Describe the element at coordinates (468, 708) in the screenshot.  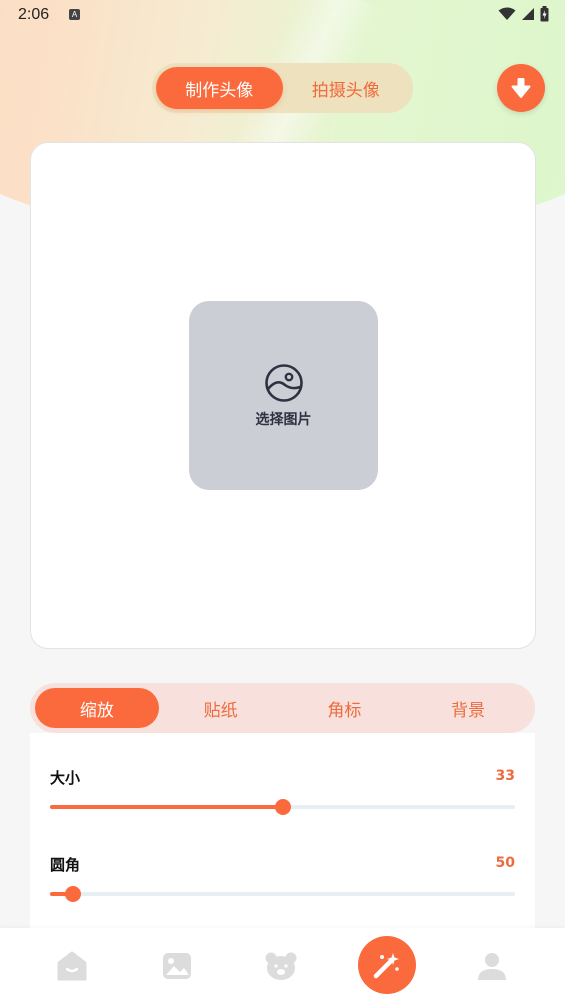
I see `tab-background: 背景` at that location.